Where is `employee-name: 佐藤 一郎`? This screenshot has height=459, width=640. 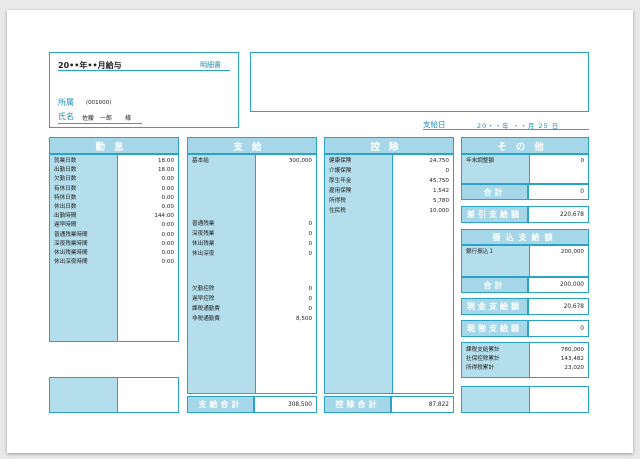
employee-name: 佐藤 一郎 is located at coordinates (97, 118).